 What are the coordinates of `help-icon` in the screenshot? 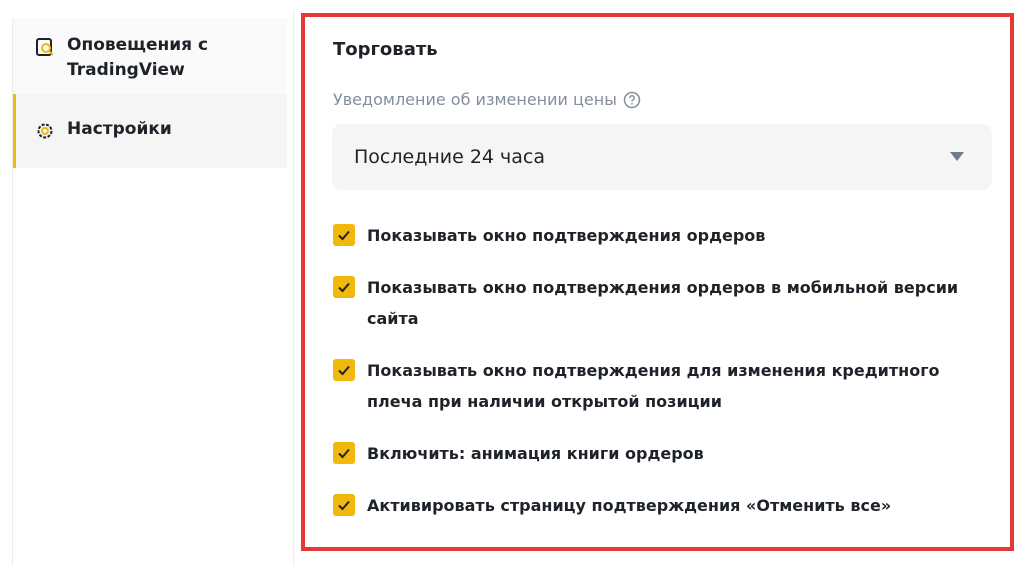 It's located at (632, 100).